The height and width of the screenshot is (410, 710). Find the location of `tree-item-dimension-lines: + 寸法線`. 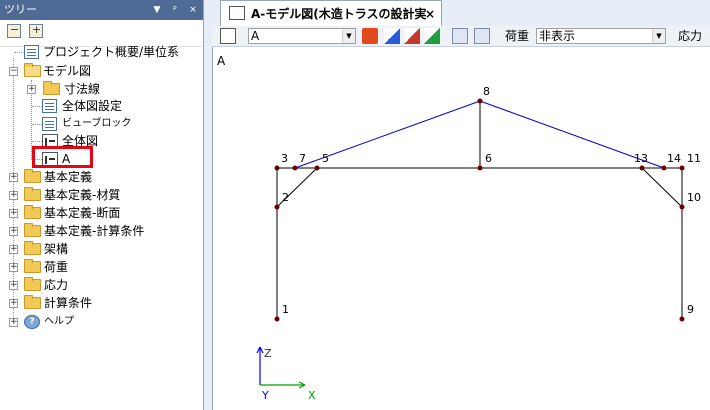

tree-item-dimension-lines: + 寸法線 is located at coordinates (102, 89).